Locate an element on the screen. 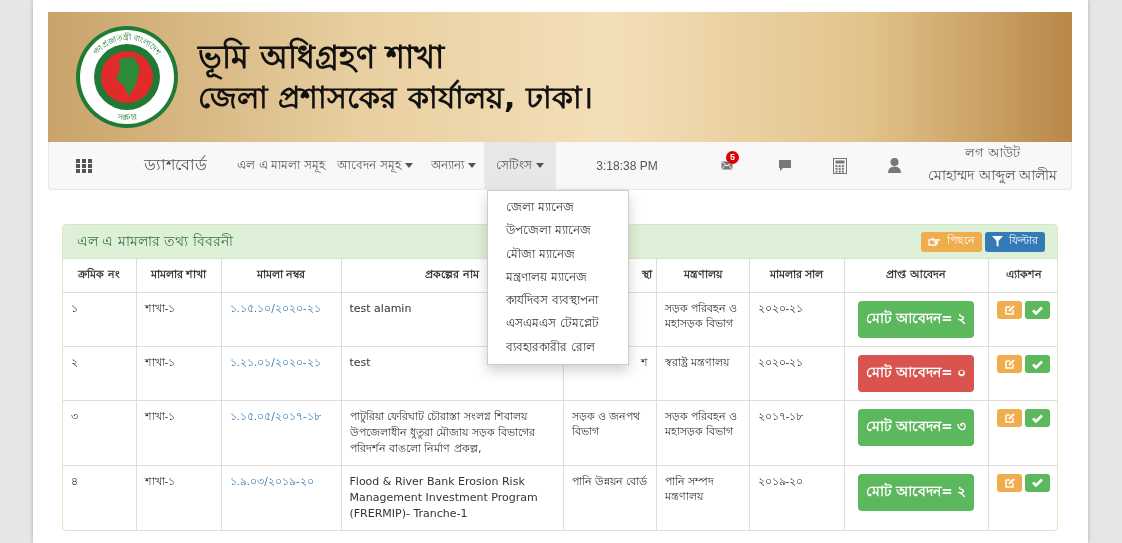 The width and height of the screenshot is (1122, 543). column-header: স্থা is located at coordinates (646, 274).